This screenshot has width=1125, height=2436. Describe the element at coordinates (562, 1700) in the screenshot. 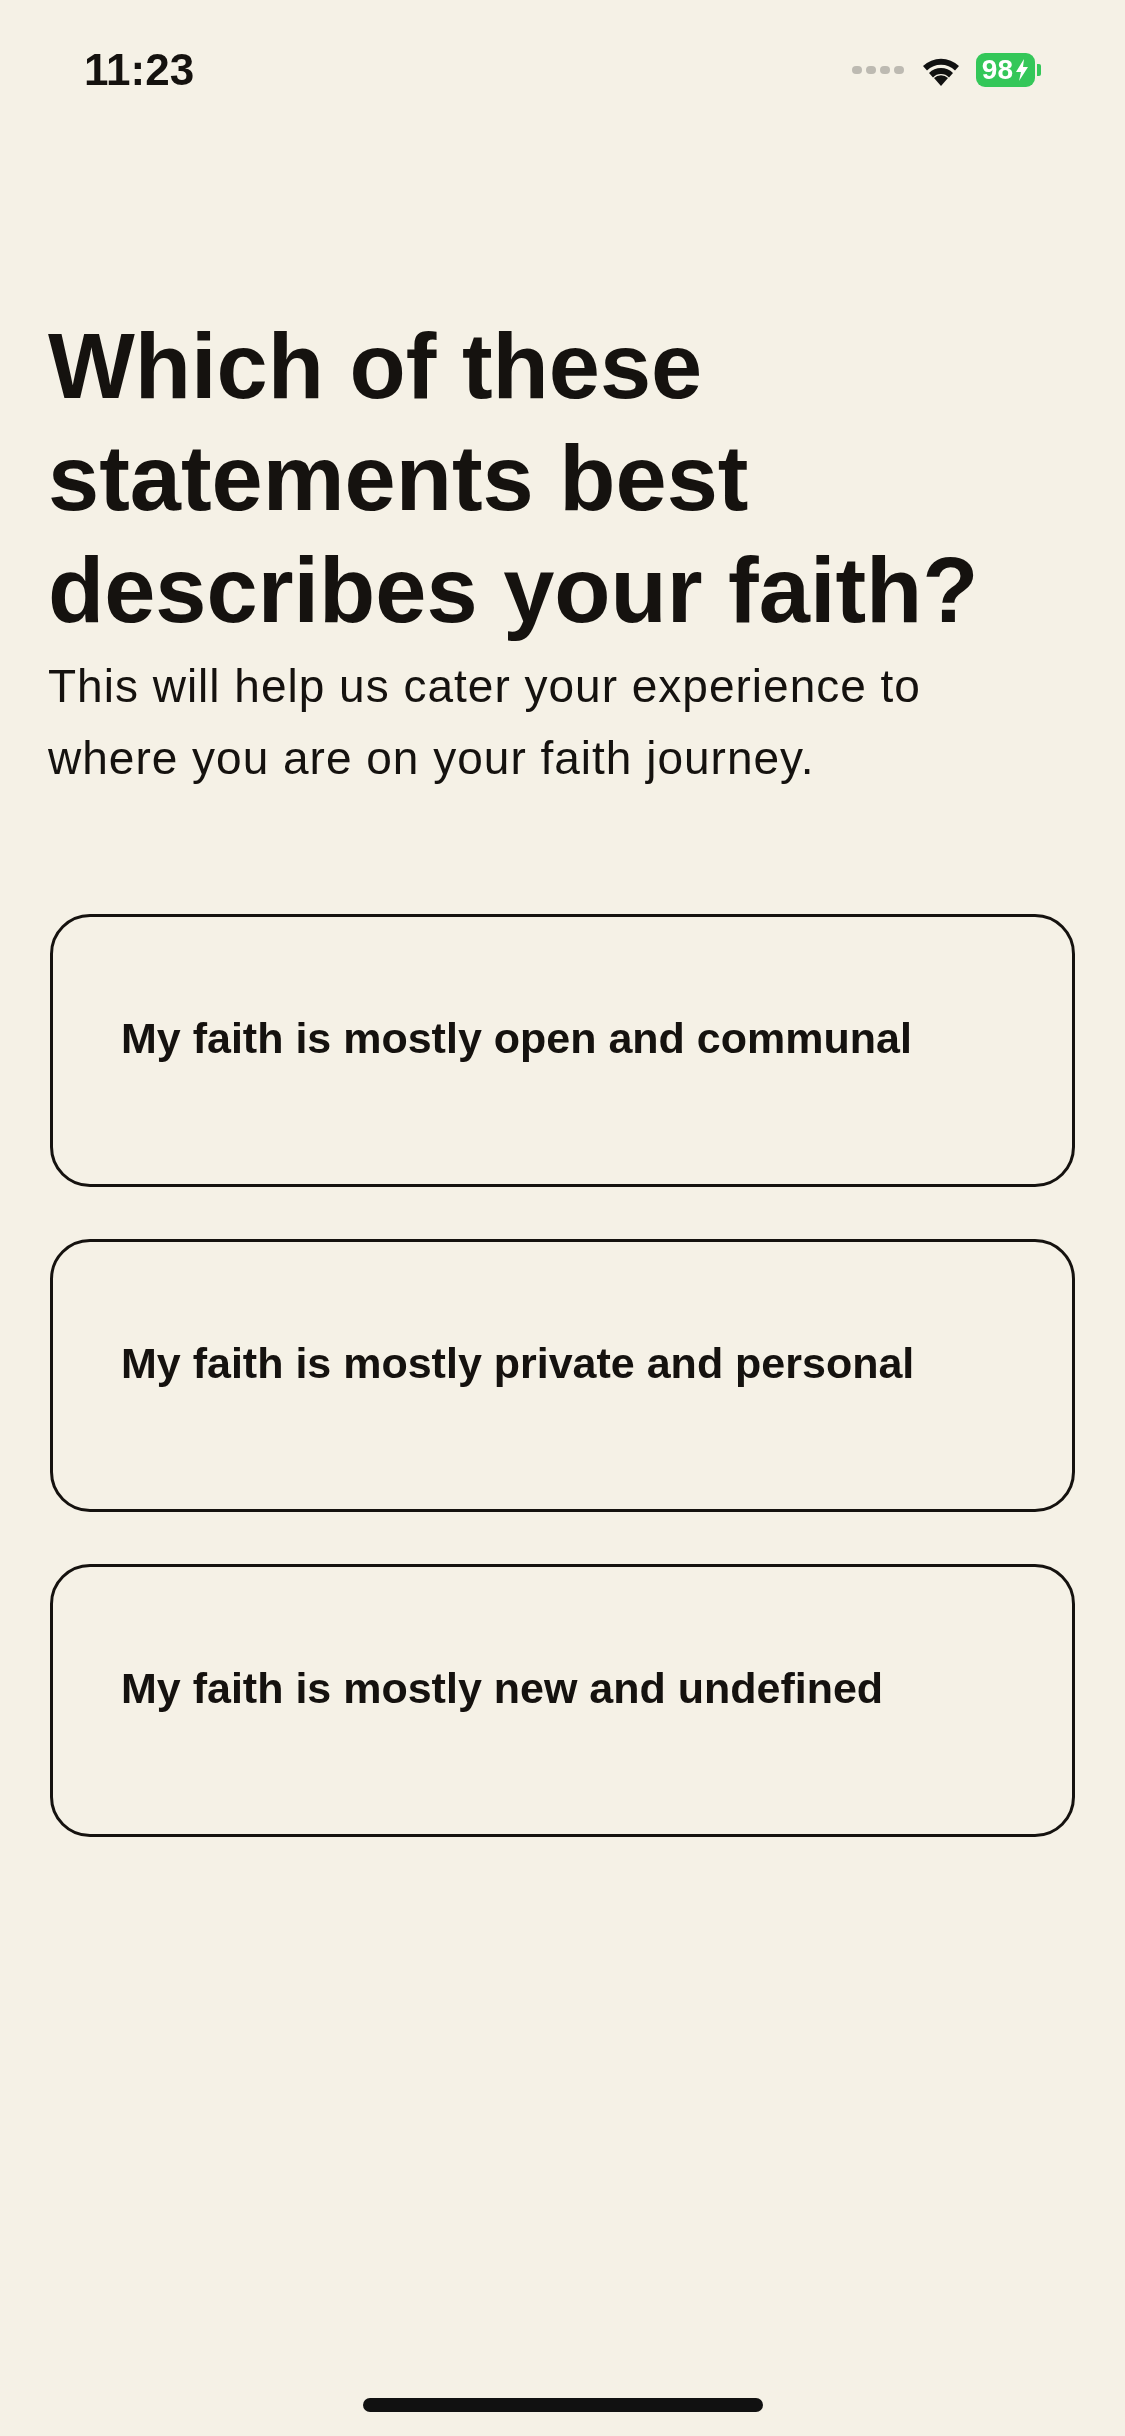

I see `answer-option: My faith is mostly new and undefined` at that location.